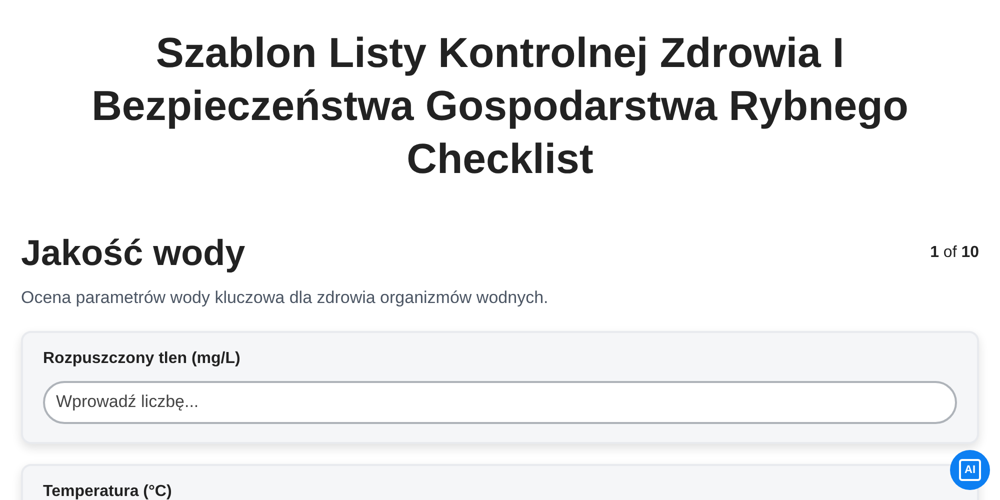 The width and height of the screenshot is (1000, 500). Describe the element at coordinates (108, 491) in the screenshot. I see `question-label: Temperatura (°C)` at that location.